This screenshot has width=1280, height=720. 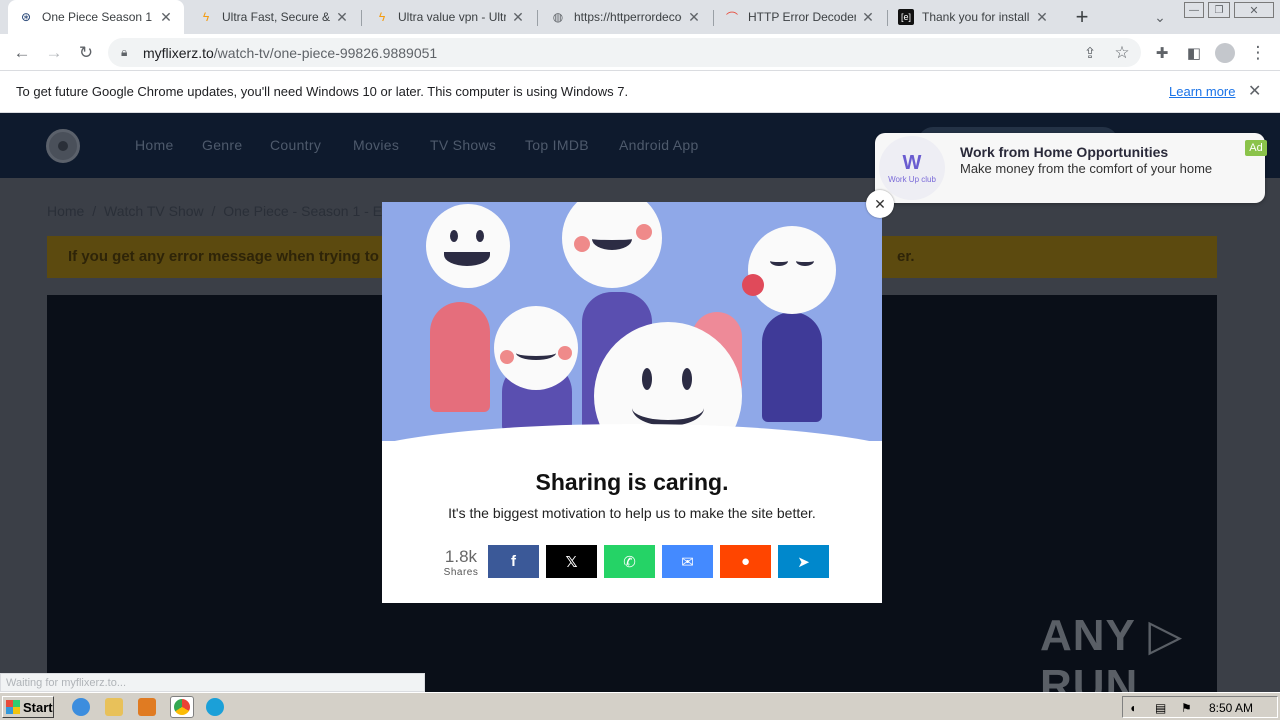 I want to click on ad-title: Work from Home Opportunities, so click(x=1064, y=152).